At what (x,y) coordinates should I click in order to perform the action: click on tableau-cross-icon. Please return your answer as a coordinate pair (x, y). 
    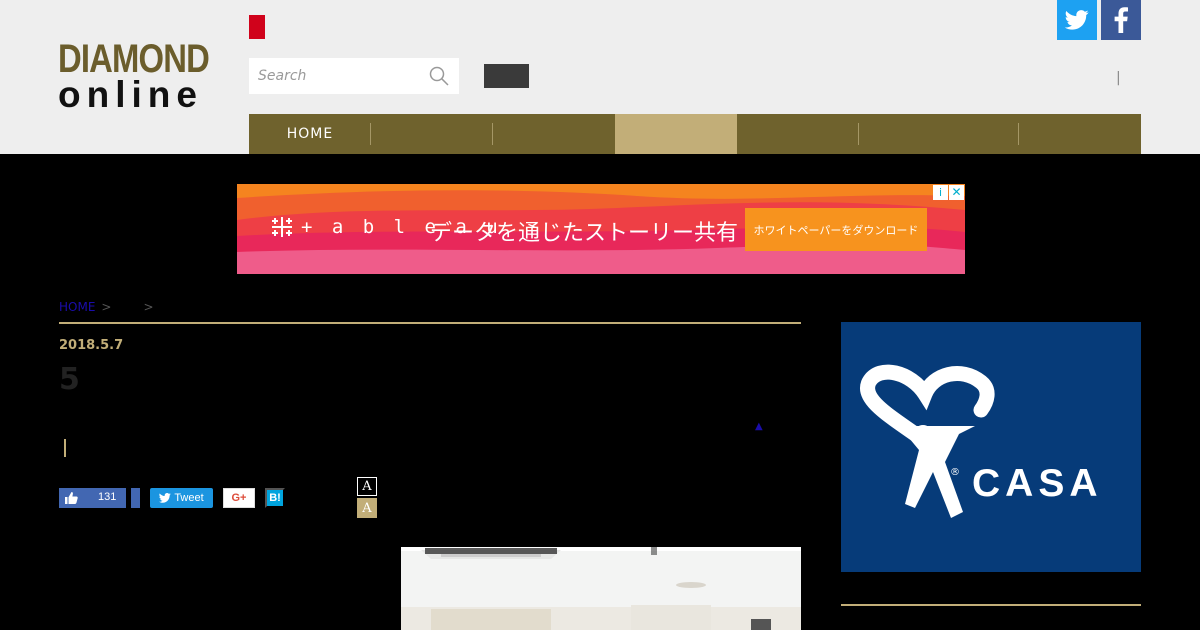
    Looking at the image, I should click on (282, 227).